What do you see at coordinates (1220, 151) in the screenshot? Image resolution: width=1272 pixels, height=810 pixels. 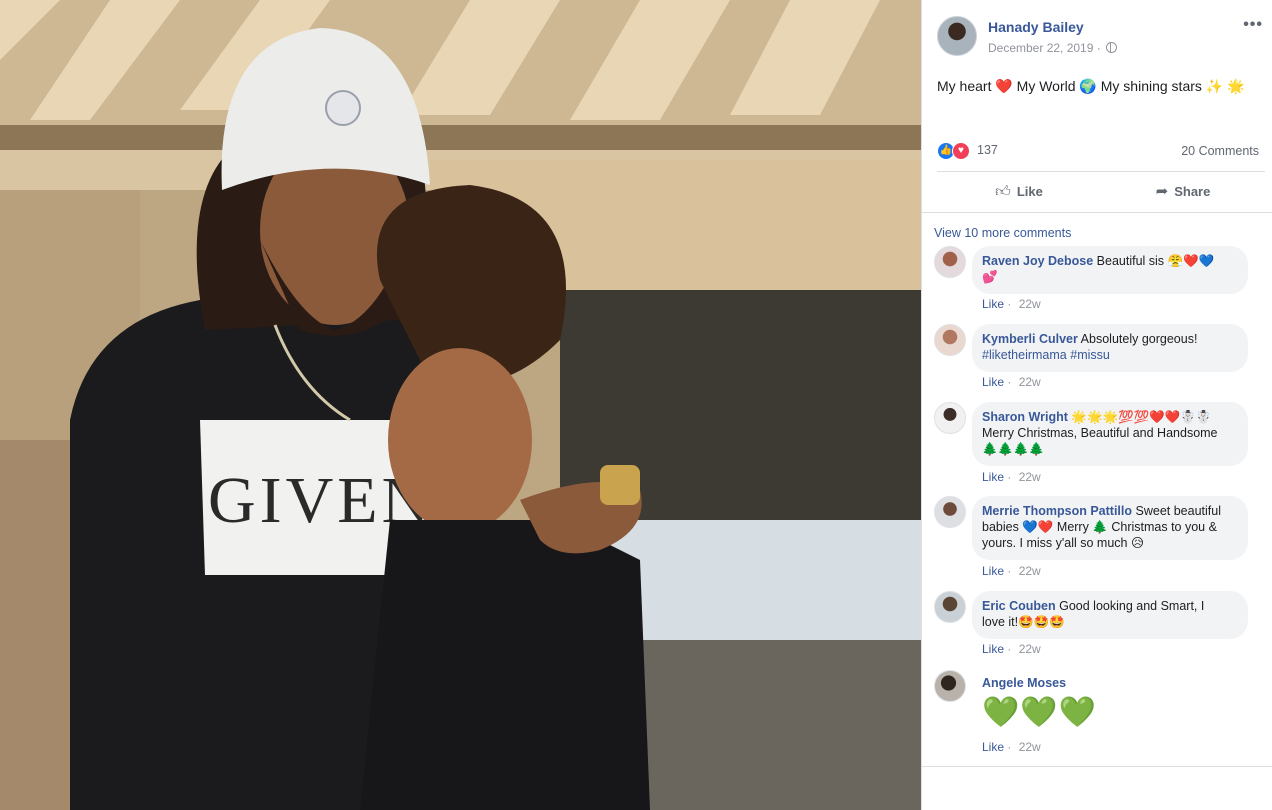 I see `comments-count: 20 Comments` at bounding box center [1220, 151].